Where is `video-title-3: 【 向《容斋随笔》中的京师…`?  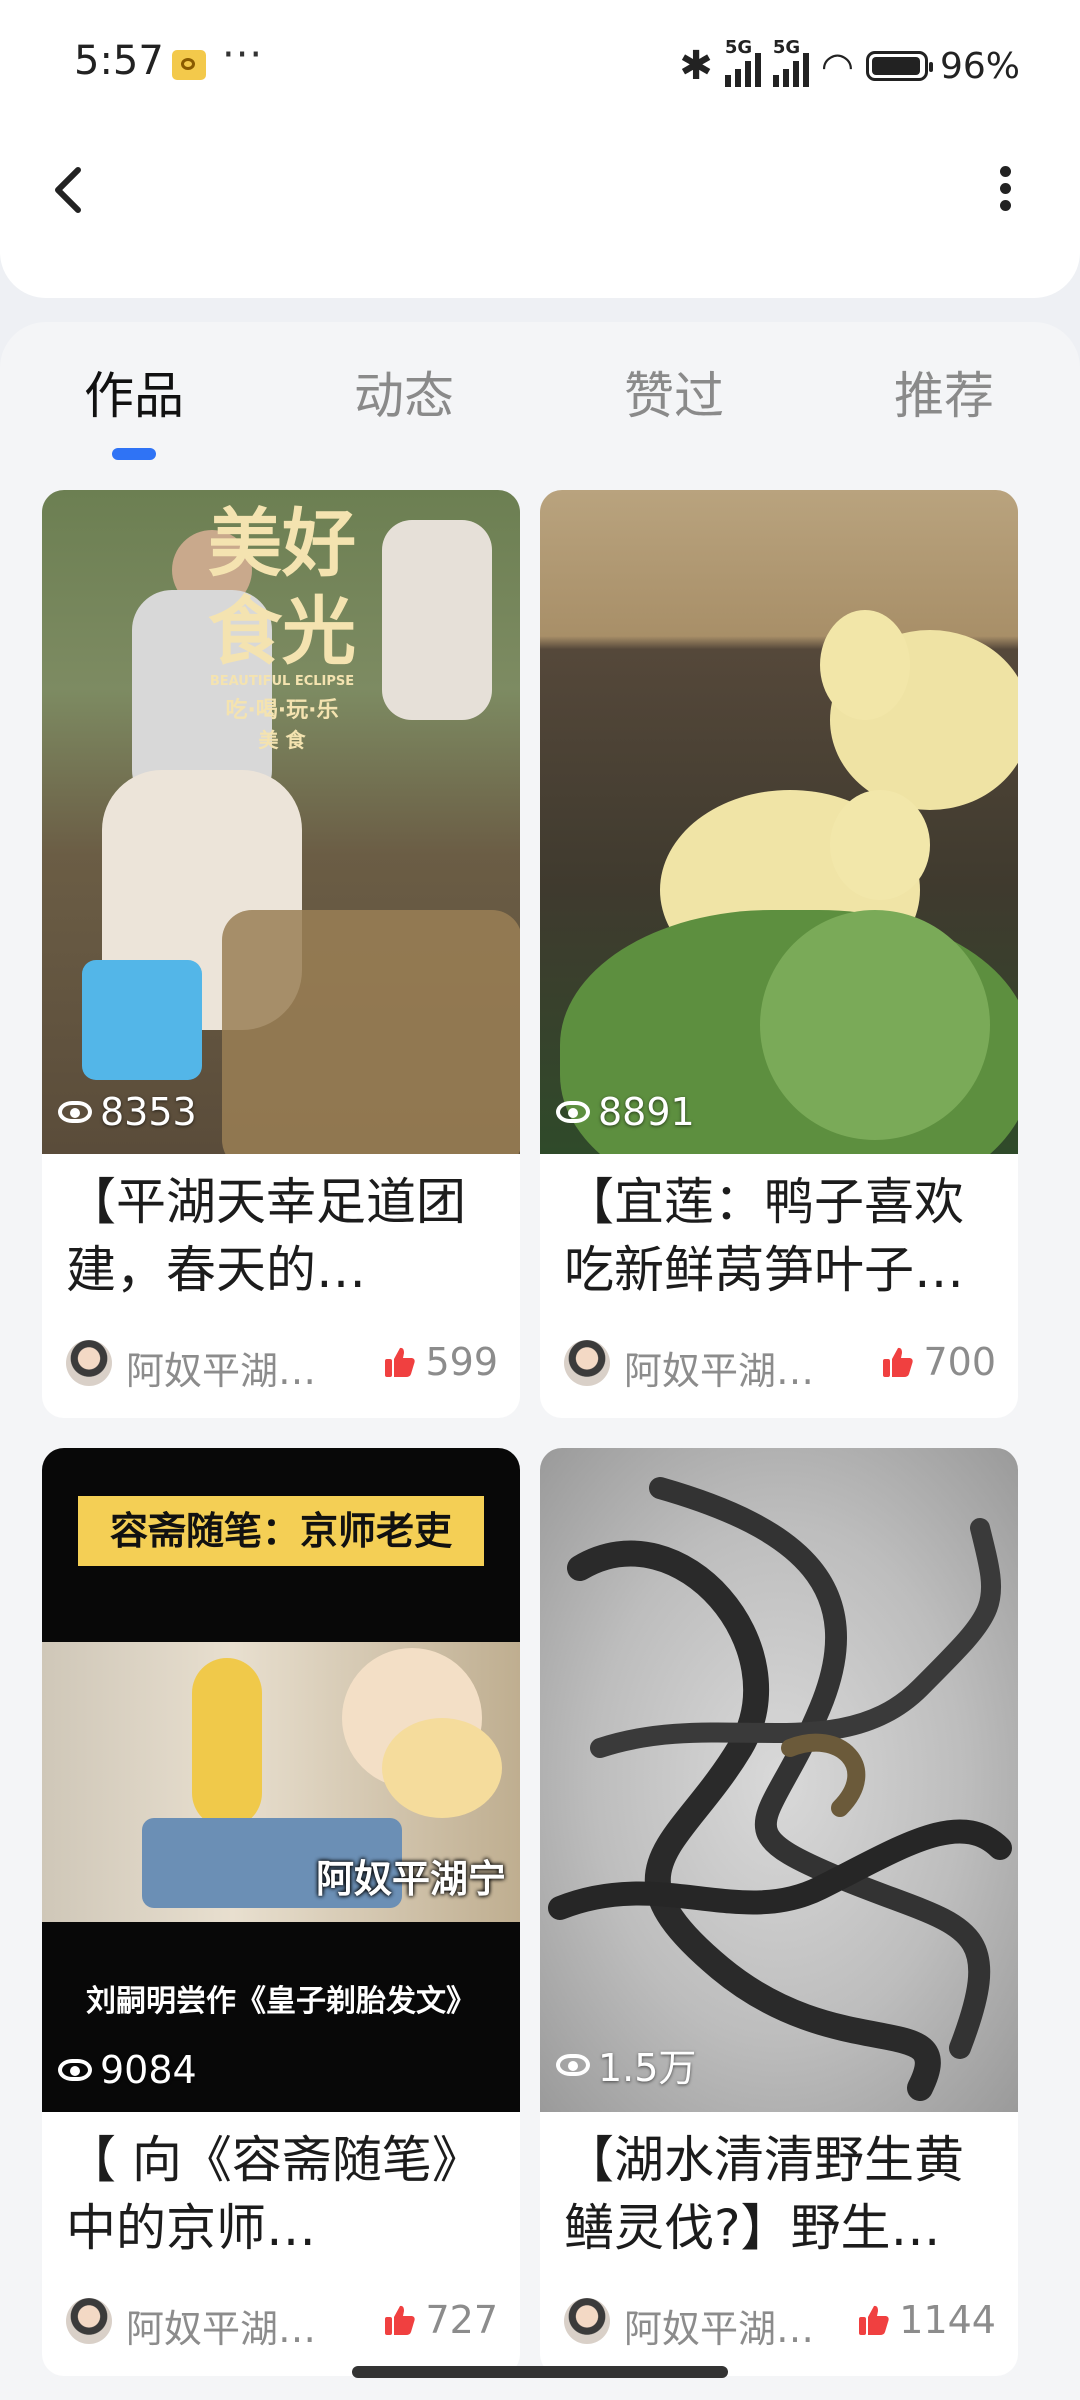 video-title-3: 【 向《容斋随笔》中的京师… is located at coordinates (281, 2194).